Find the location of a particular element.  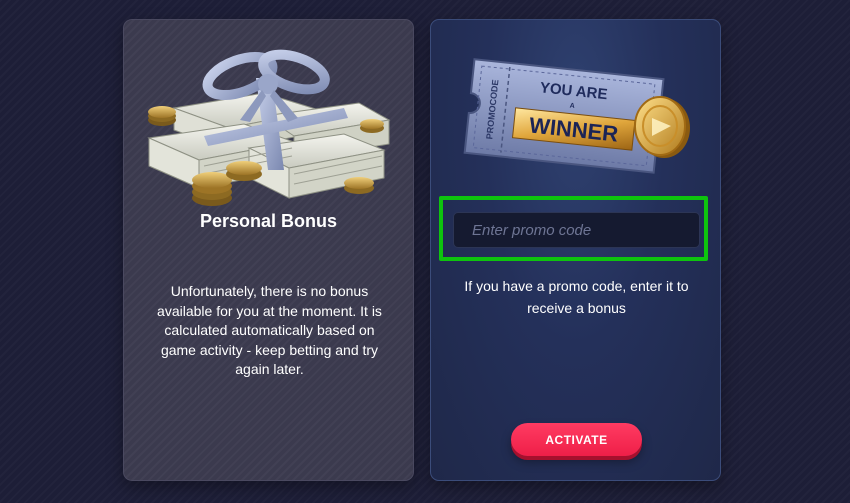

winner-ticket-icon: PROMOCODE YOU ARE A WINNER is located at coordinates (576, 116).